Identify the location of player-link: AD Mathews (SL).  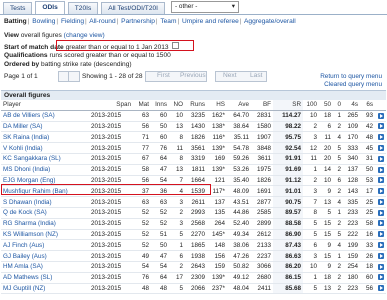
(45, 278).